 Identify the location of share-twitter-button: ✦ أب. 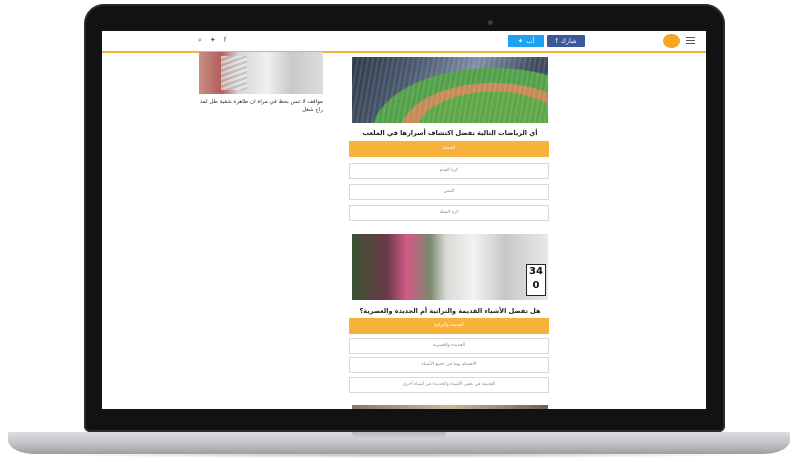
(526, 41).